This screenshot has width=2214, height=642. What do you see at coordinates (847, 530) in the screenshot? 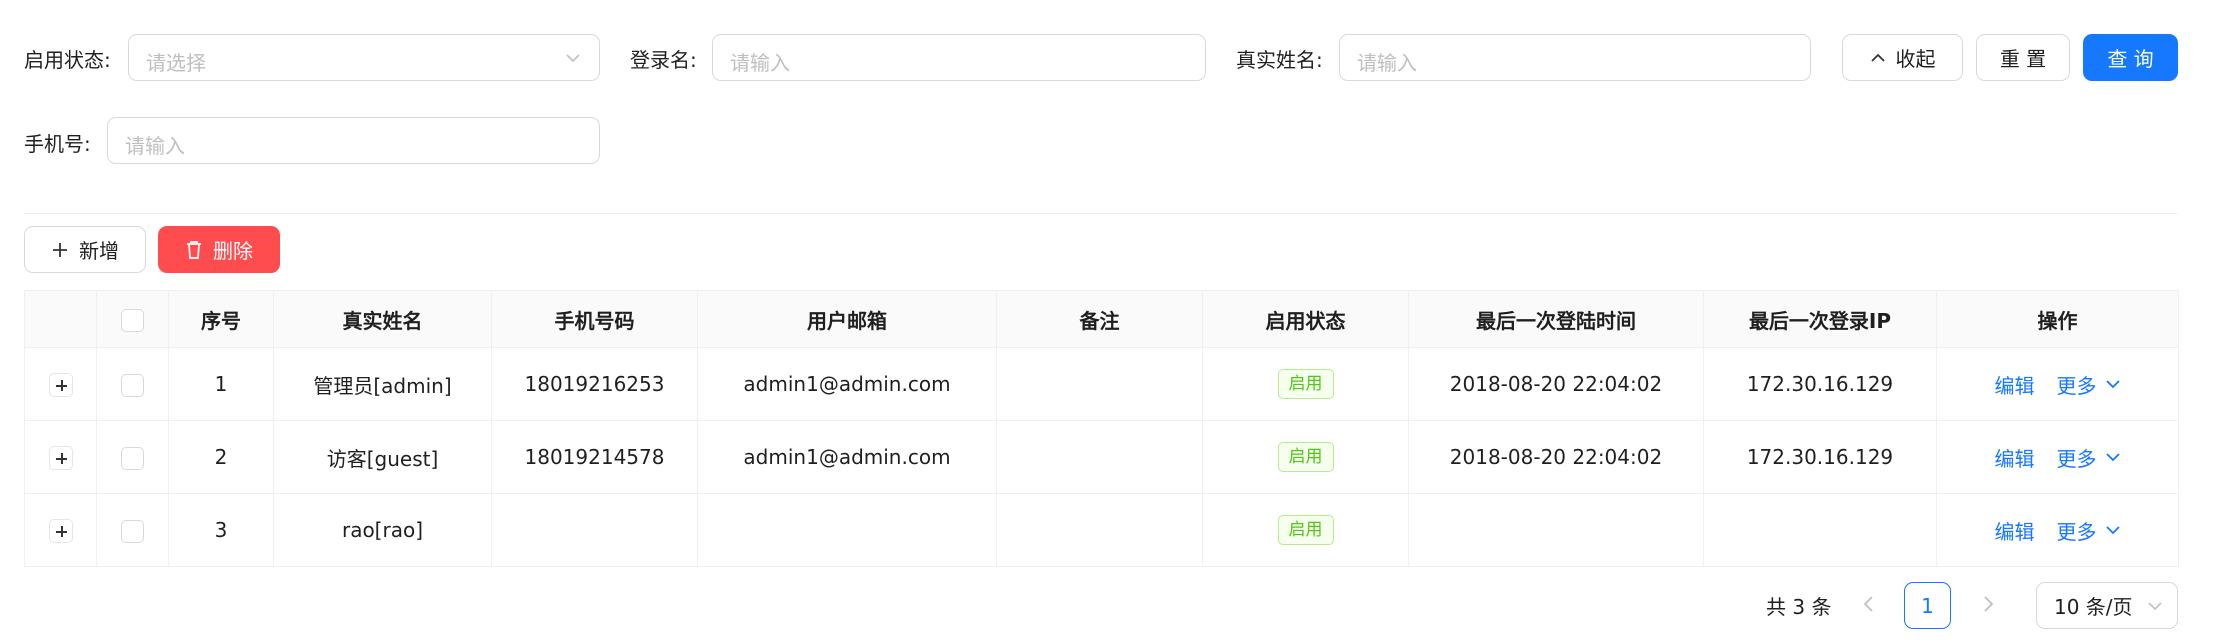
I see `cell-email` at bounding box center [847, 530].